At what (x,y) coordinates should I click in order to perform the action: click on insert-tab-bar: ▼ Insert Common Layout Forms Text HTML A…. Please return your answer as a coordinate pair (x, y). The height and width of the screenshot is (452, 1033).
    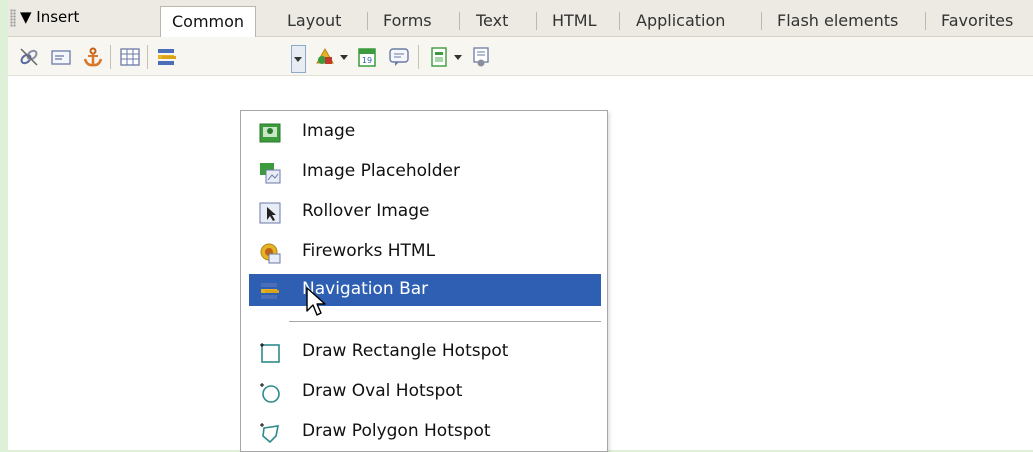
    Looking at the image, I should click on (520, 18).